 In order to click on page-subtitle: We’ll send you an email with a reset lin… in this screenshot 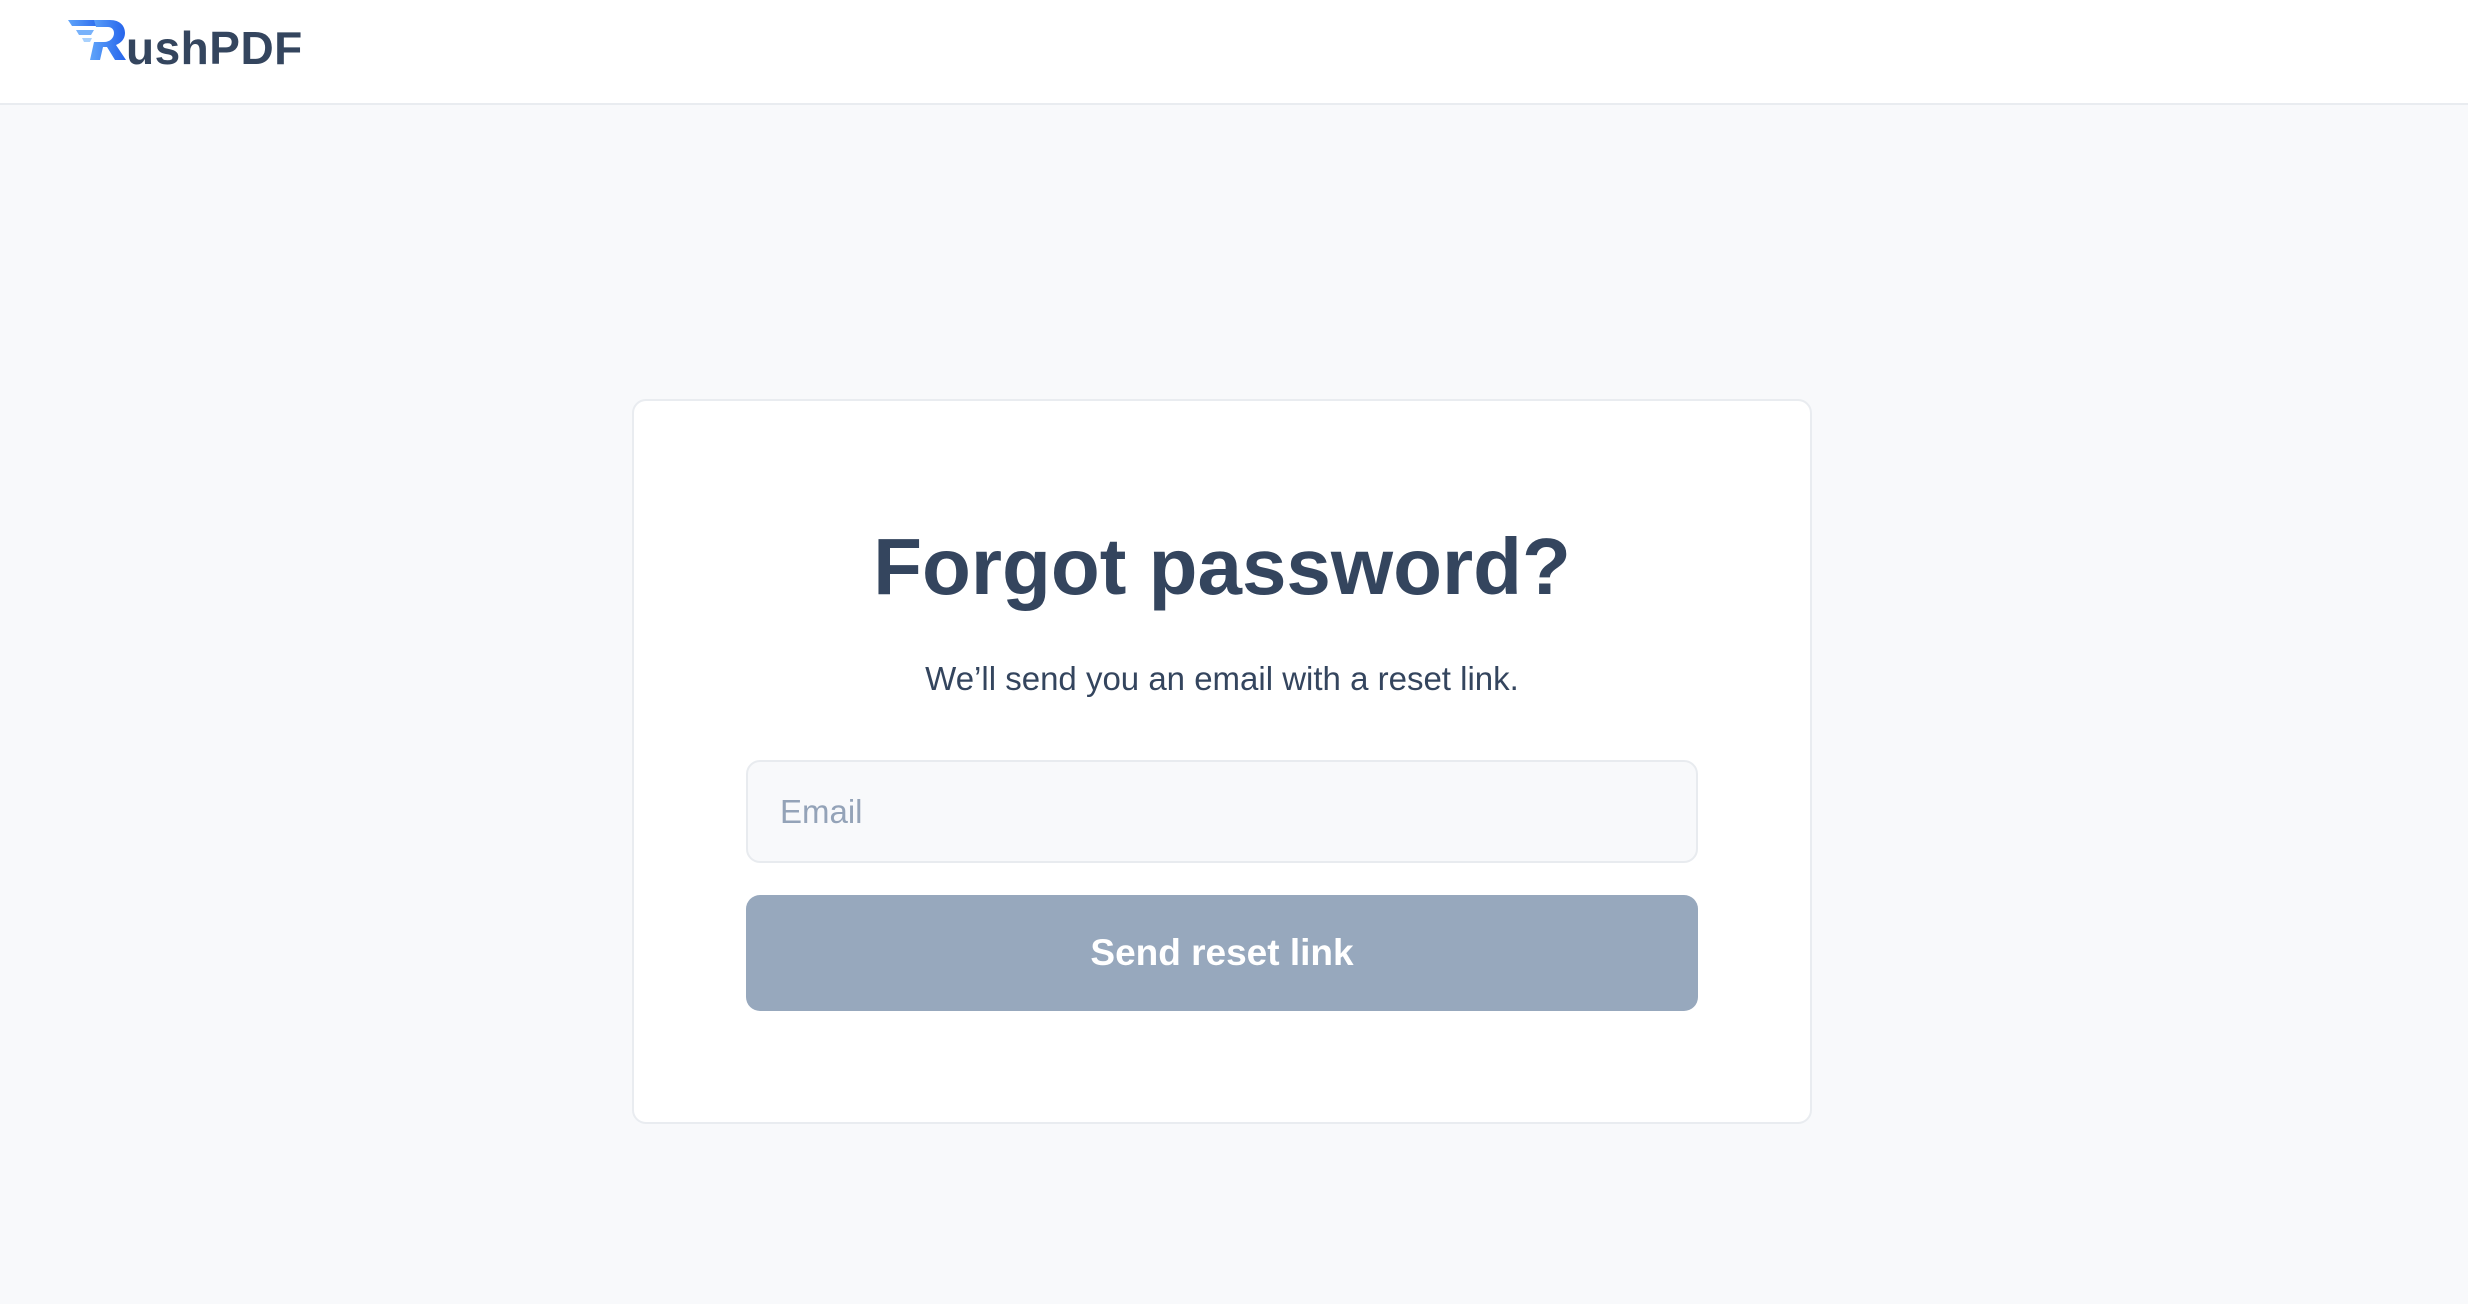, I will do `click(1222, 678)`.